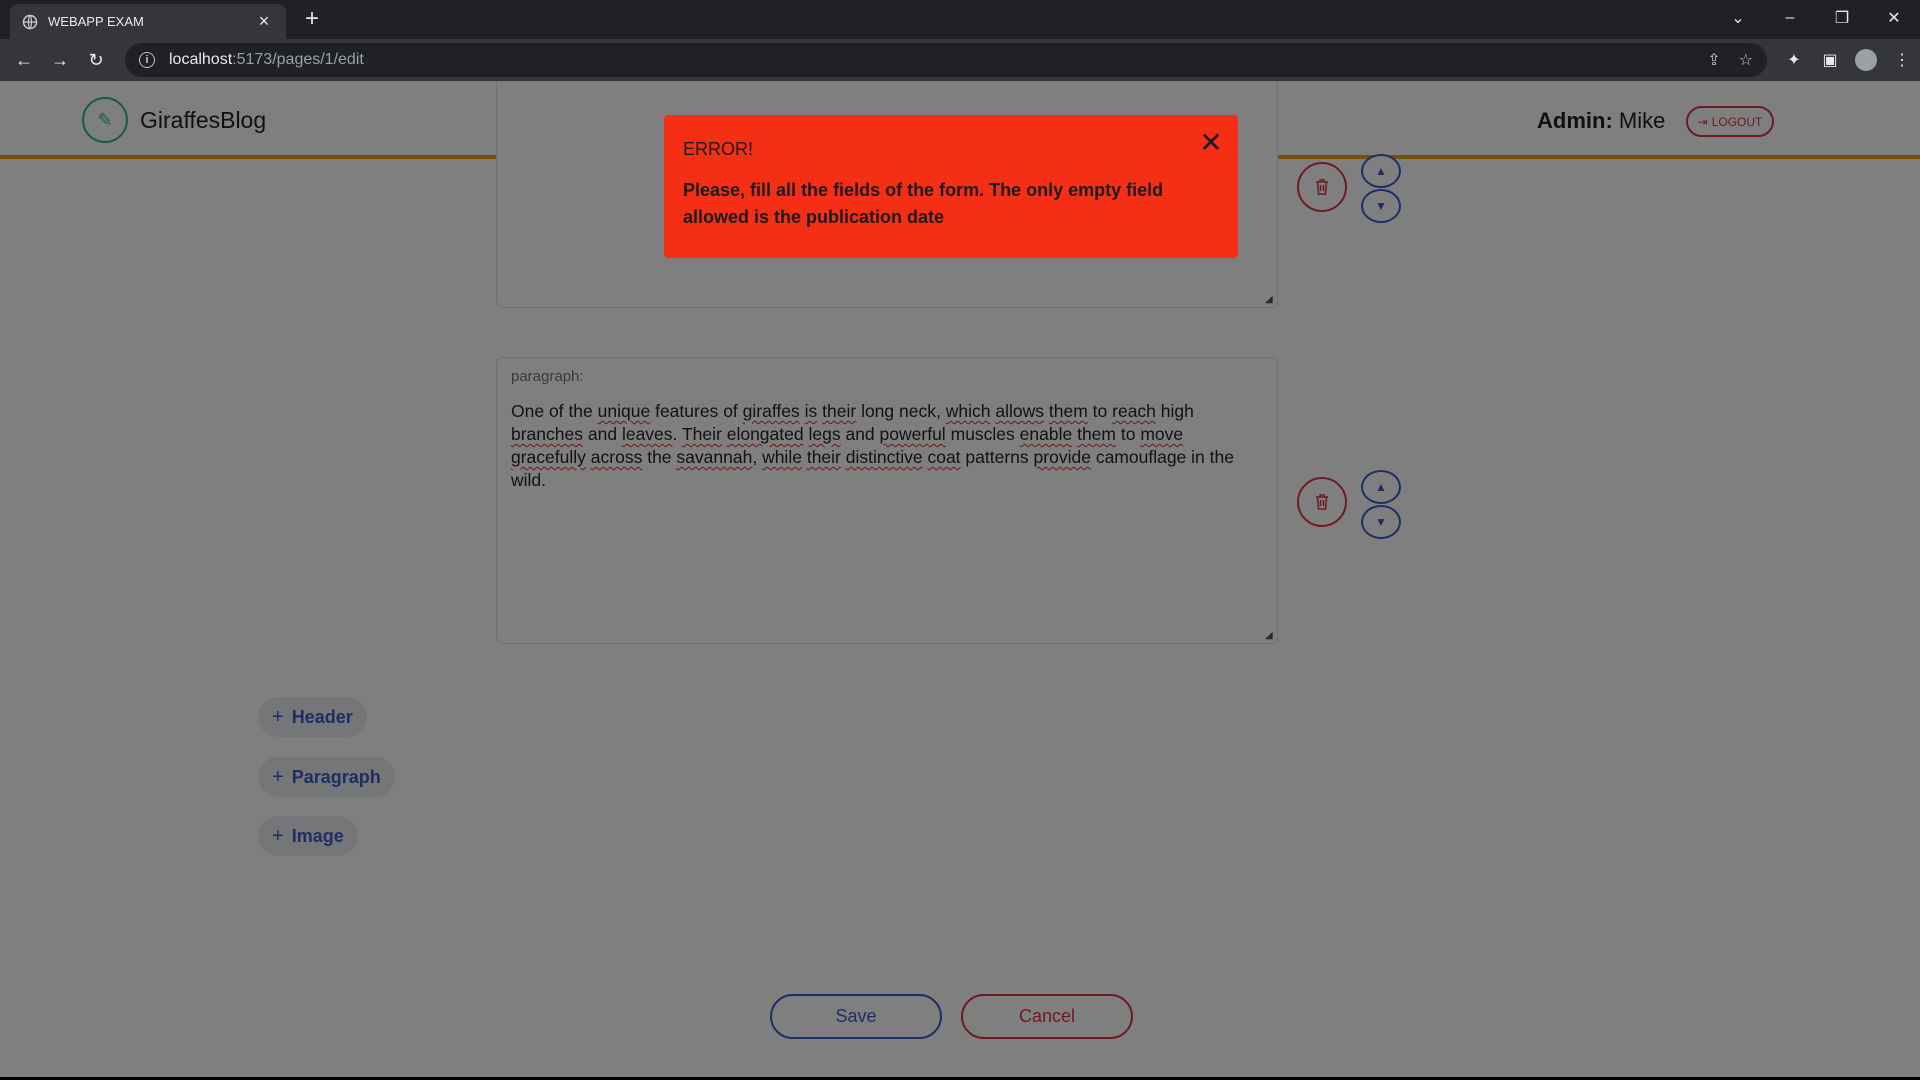 Image resolution: width=1920 pixels, height=1080 pixels. I want to click on minimize-icon: –, so click(1790, 18).